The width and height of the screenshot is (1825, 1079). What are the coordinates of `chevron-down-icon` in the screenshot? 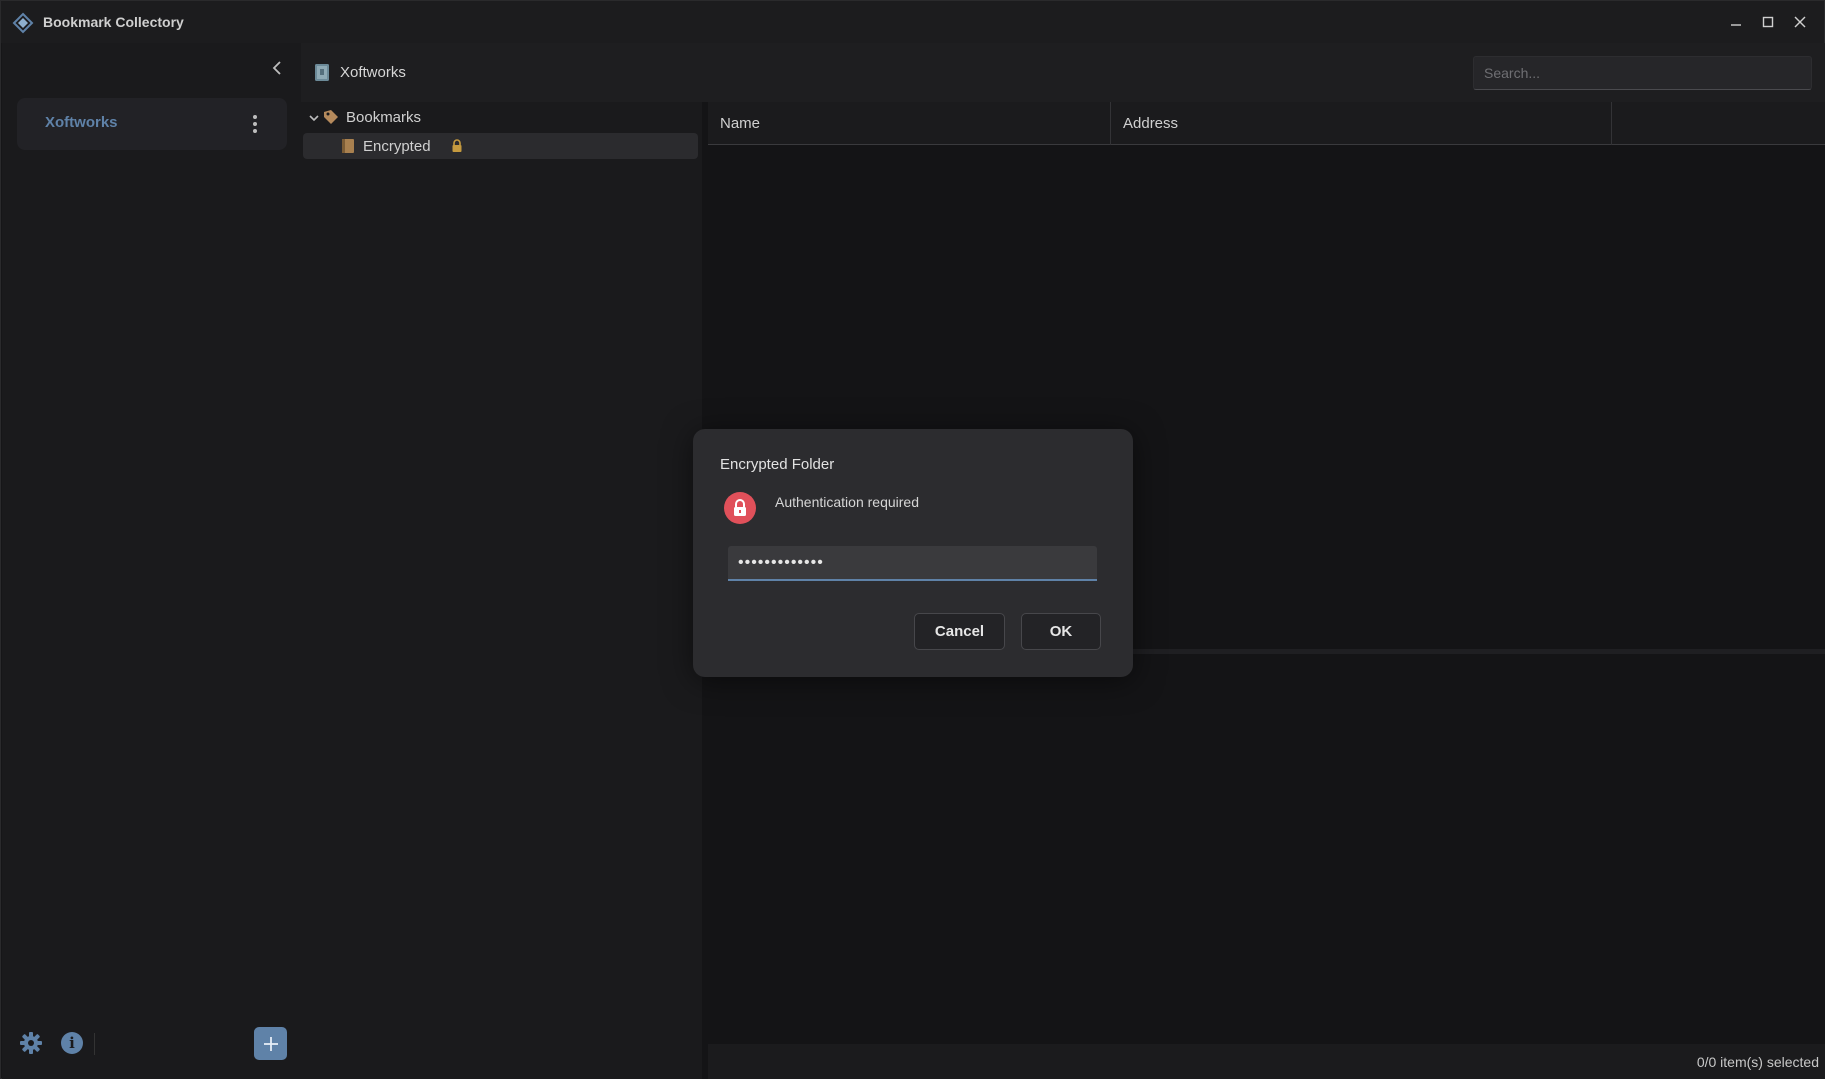 It's located at (314, 118).